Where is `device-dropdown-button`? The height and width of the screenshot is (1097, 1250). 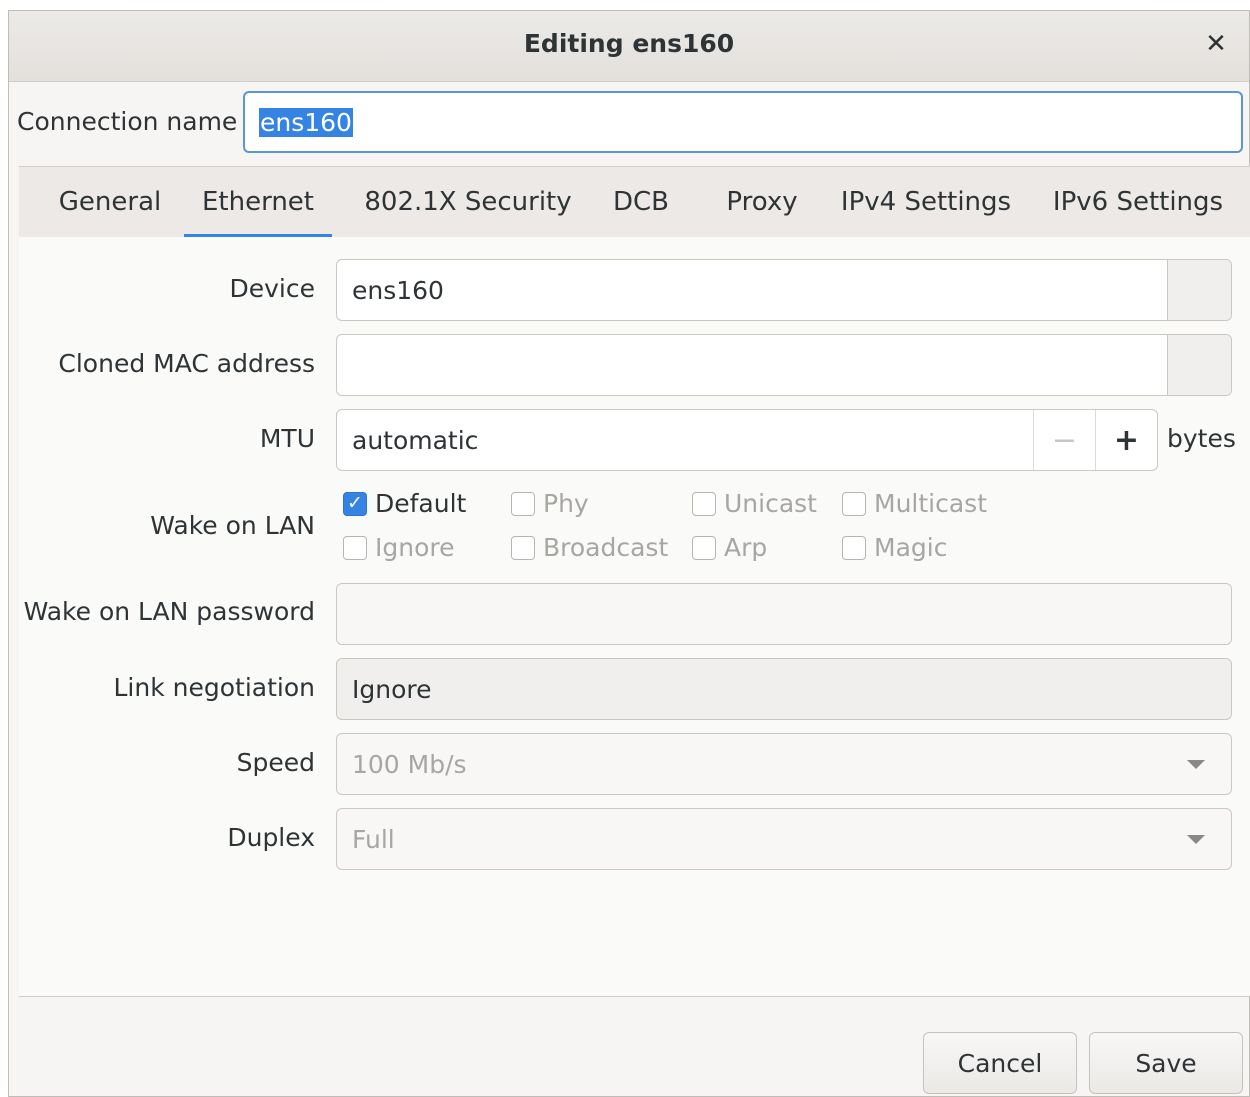 device-dropdown-button is located at coordinates (1199, 290).